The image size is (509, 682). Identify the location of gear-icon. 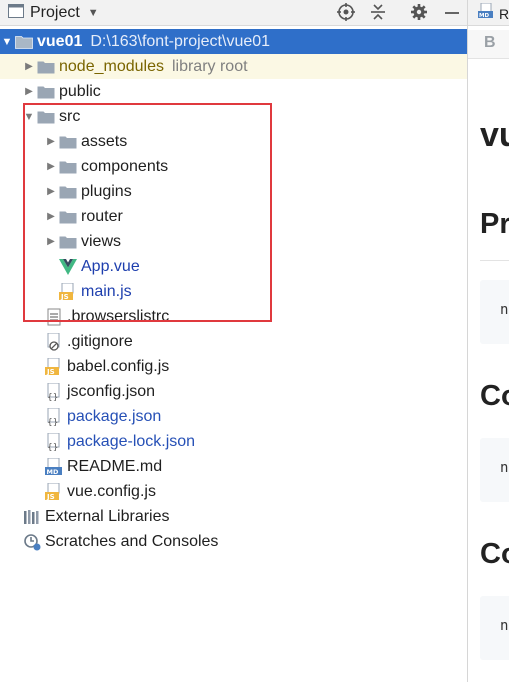
(419, 12).